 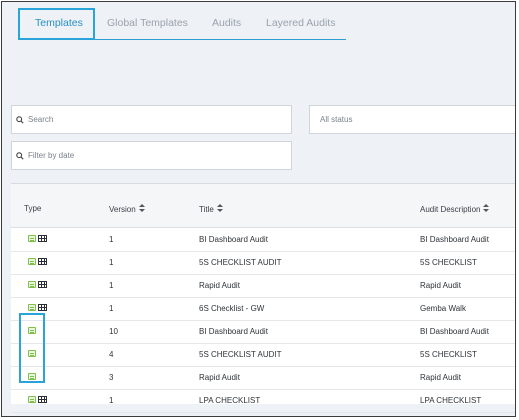 I want to click on table-row: 1 5S CHECKLIST AUDIT 5S CHECKLIST, so click(x=263, y=263).